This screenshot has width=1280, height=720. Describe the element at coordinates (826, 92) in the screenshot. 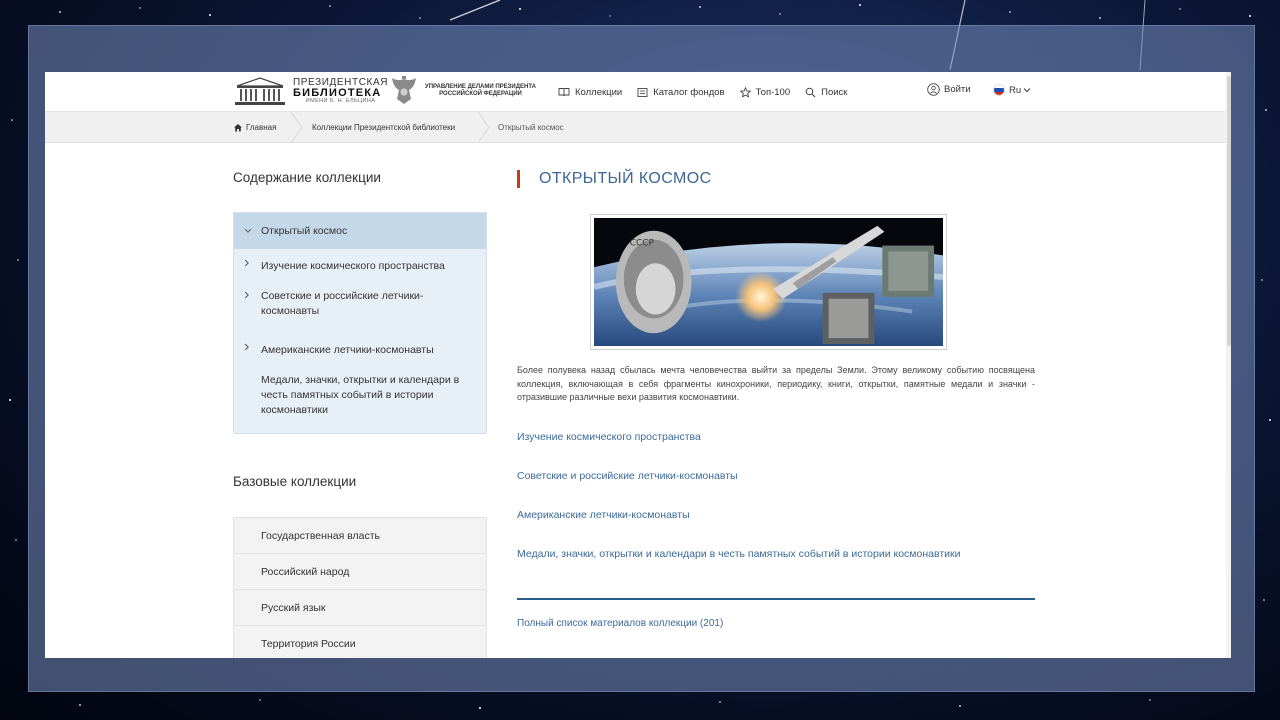

I see `nav-search: Поиск` at that location.